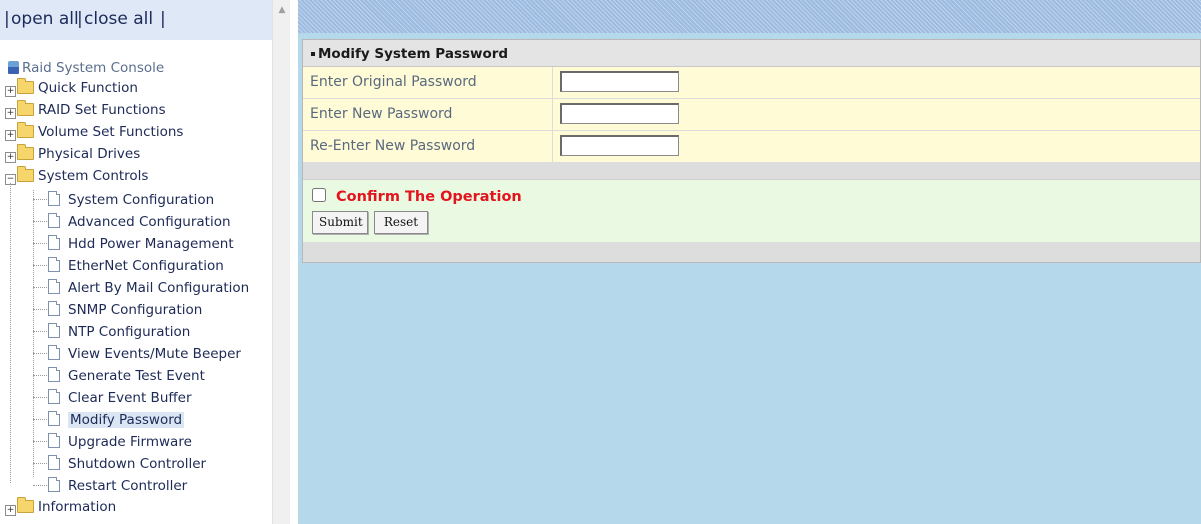  Describe the element at coordinates (313, 54) in the screenshot. I see `bullet-icon` at that location.